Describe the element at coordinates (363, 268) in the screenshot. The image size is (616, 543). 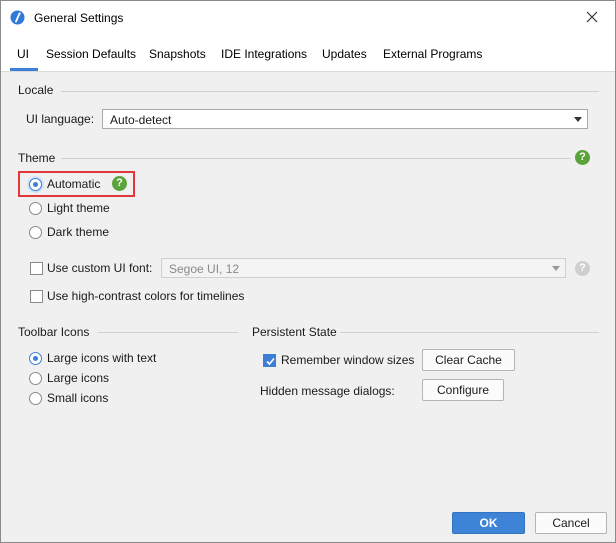
I see `custom-font-dropdown: Segoe UI, 12` at that location.